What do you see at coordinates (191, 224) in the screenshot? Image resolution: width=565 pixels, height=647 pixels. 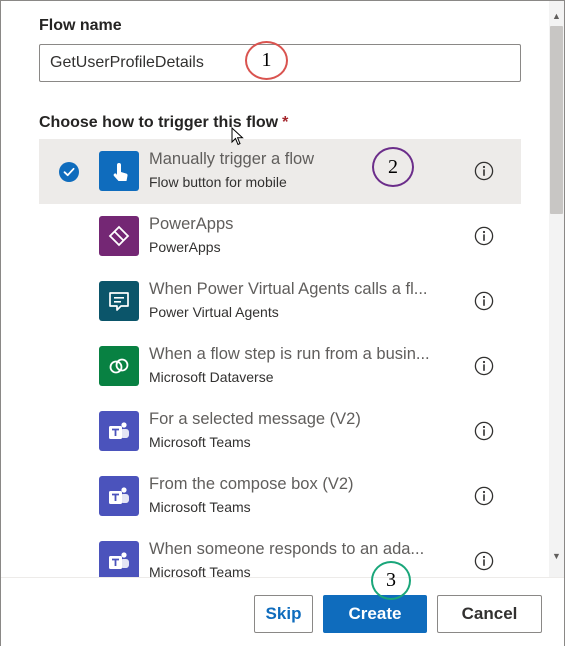 I see `trigger-title: PowerApps` at bounding box center [191, 224].